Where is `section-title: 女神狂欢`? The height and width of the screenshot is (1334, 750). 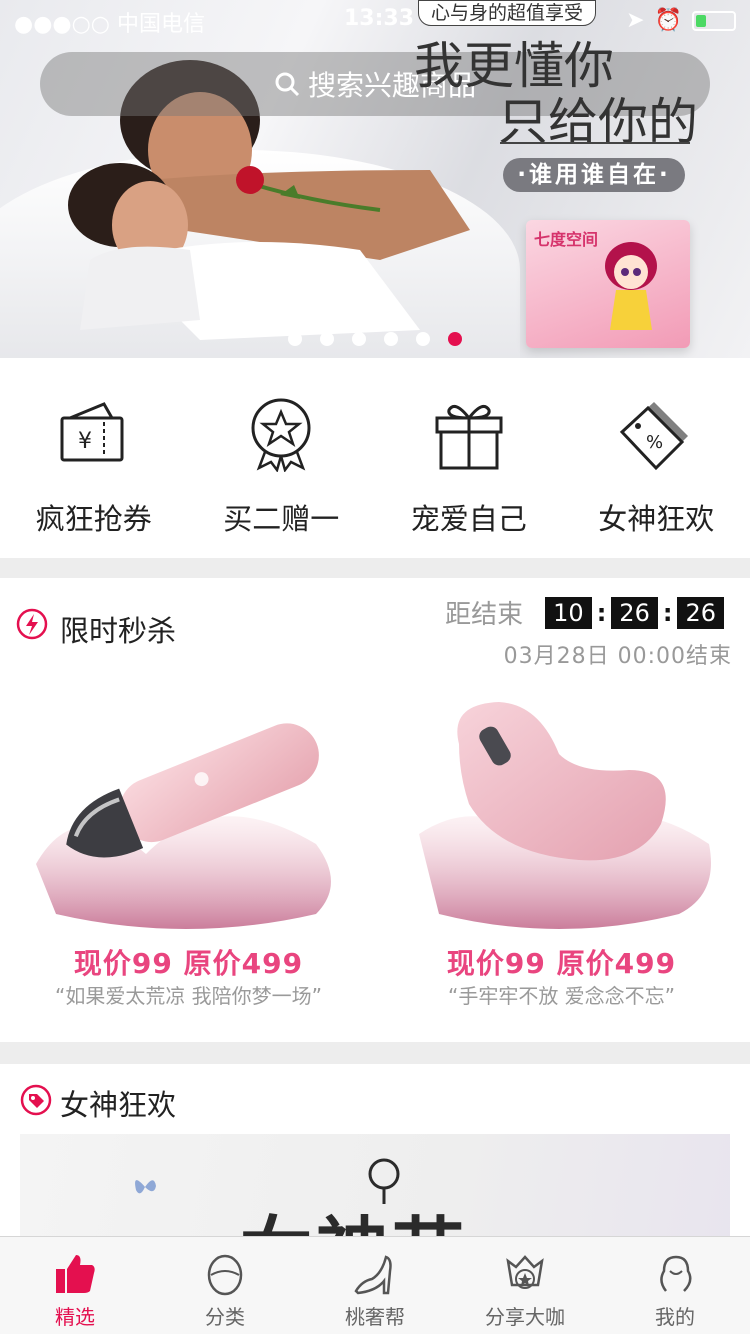
section-title: 女神狂欢 is located at coordinates (118, 1105).